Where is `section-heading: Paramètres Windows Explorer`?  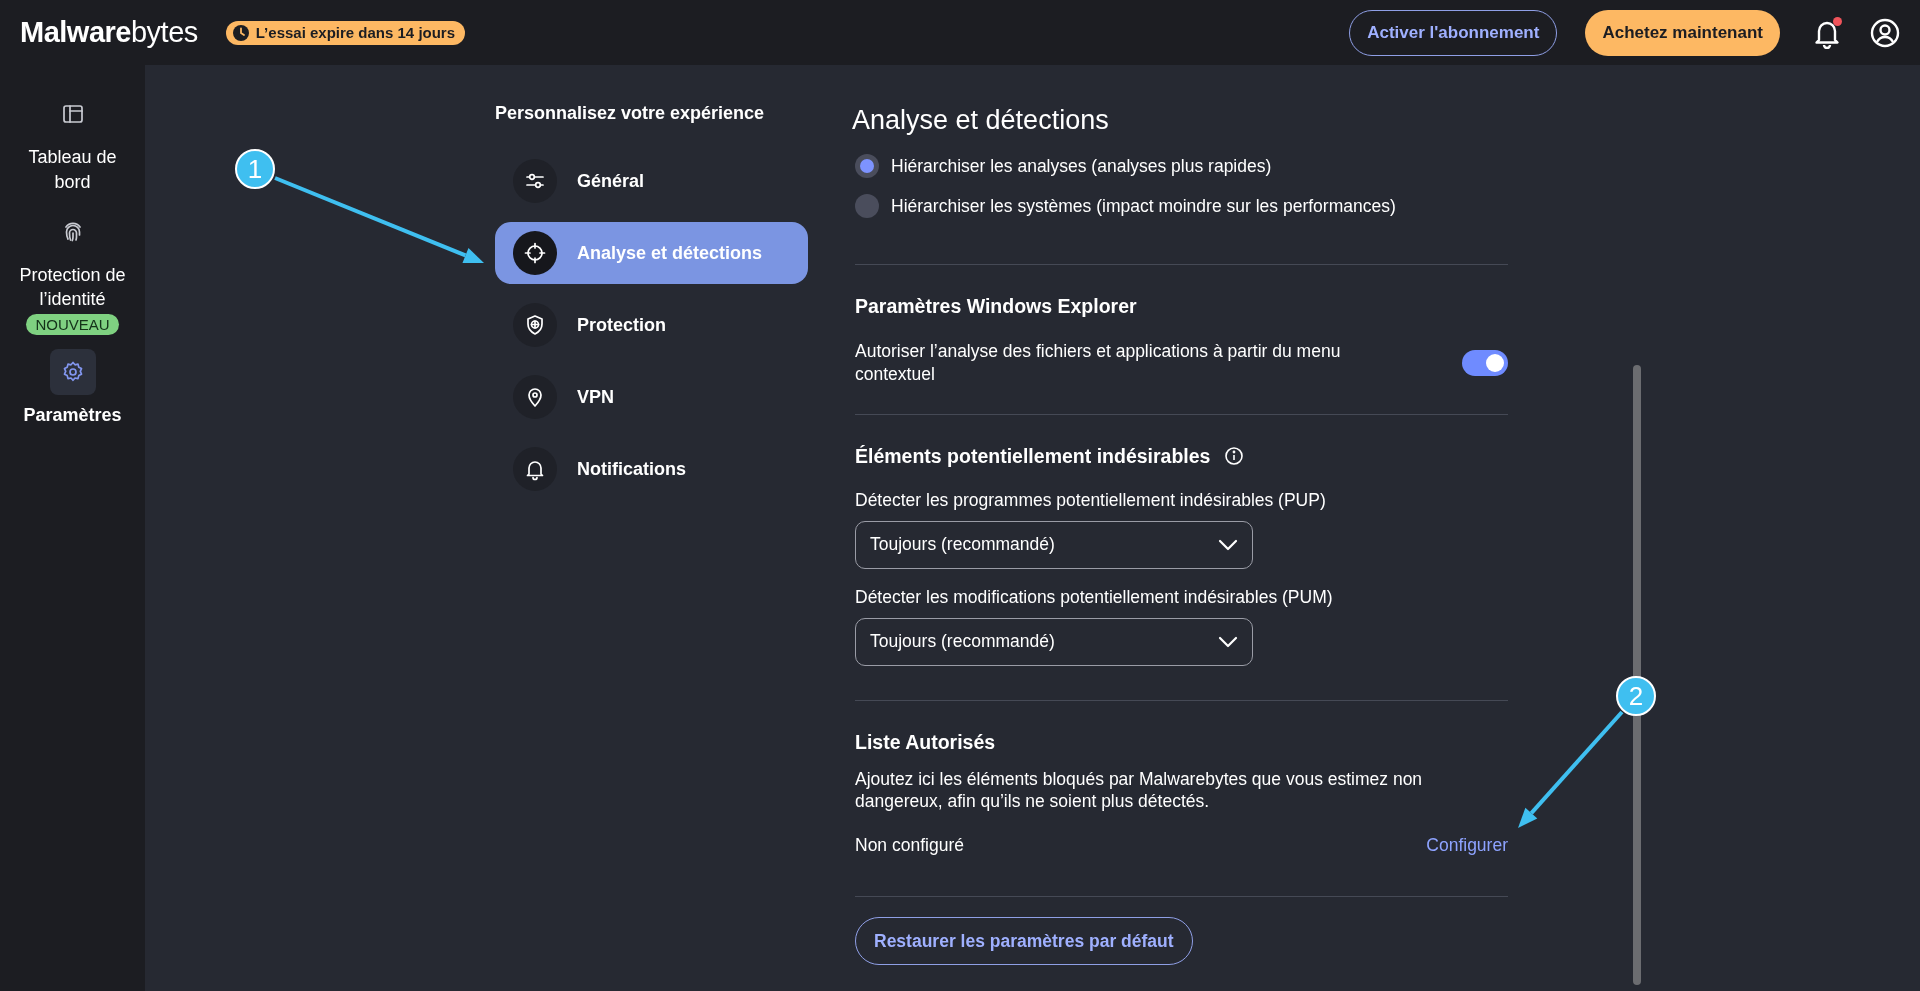 section-heading: Paramètres Windows Explorer is located at coordinates (996, 306).